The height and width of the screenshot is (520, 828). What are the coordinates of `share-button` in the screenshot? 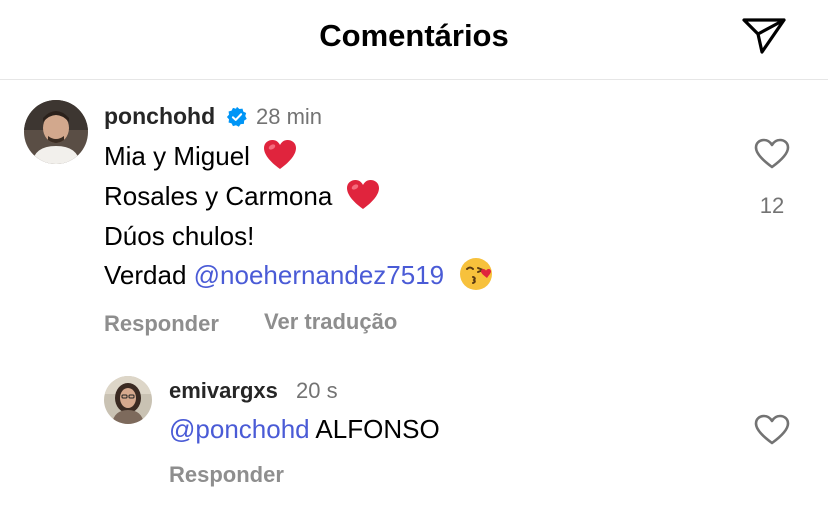 It's located at (764, 36).